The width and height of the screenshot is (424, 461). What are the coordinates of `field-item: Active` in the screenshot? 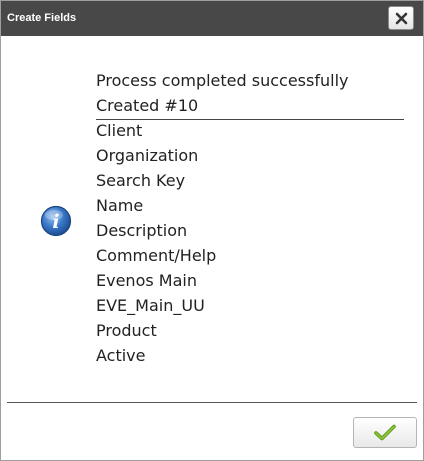 It's located at (121, 355).